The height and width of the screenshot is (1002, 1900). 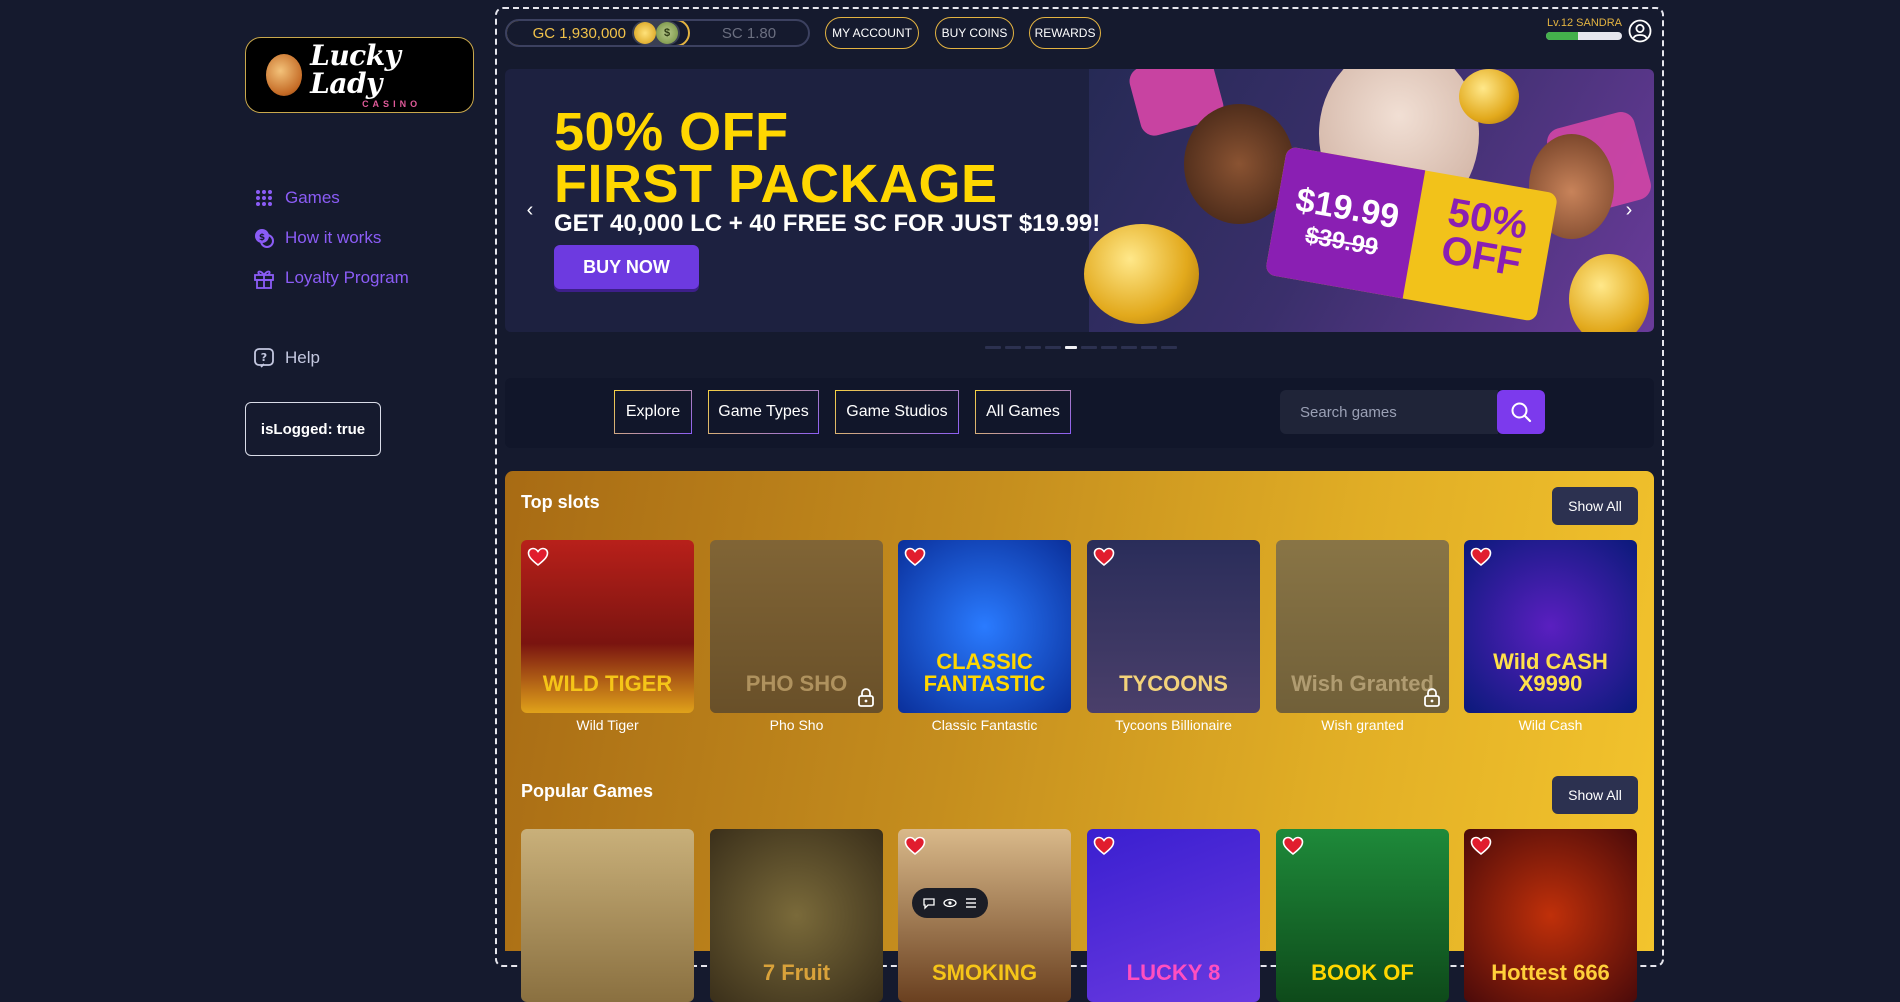 I want to click on gift-icon, so click(x=264, y=278).